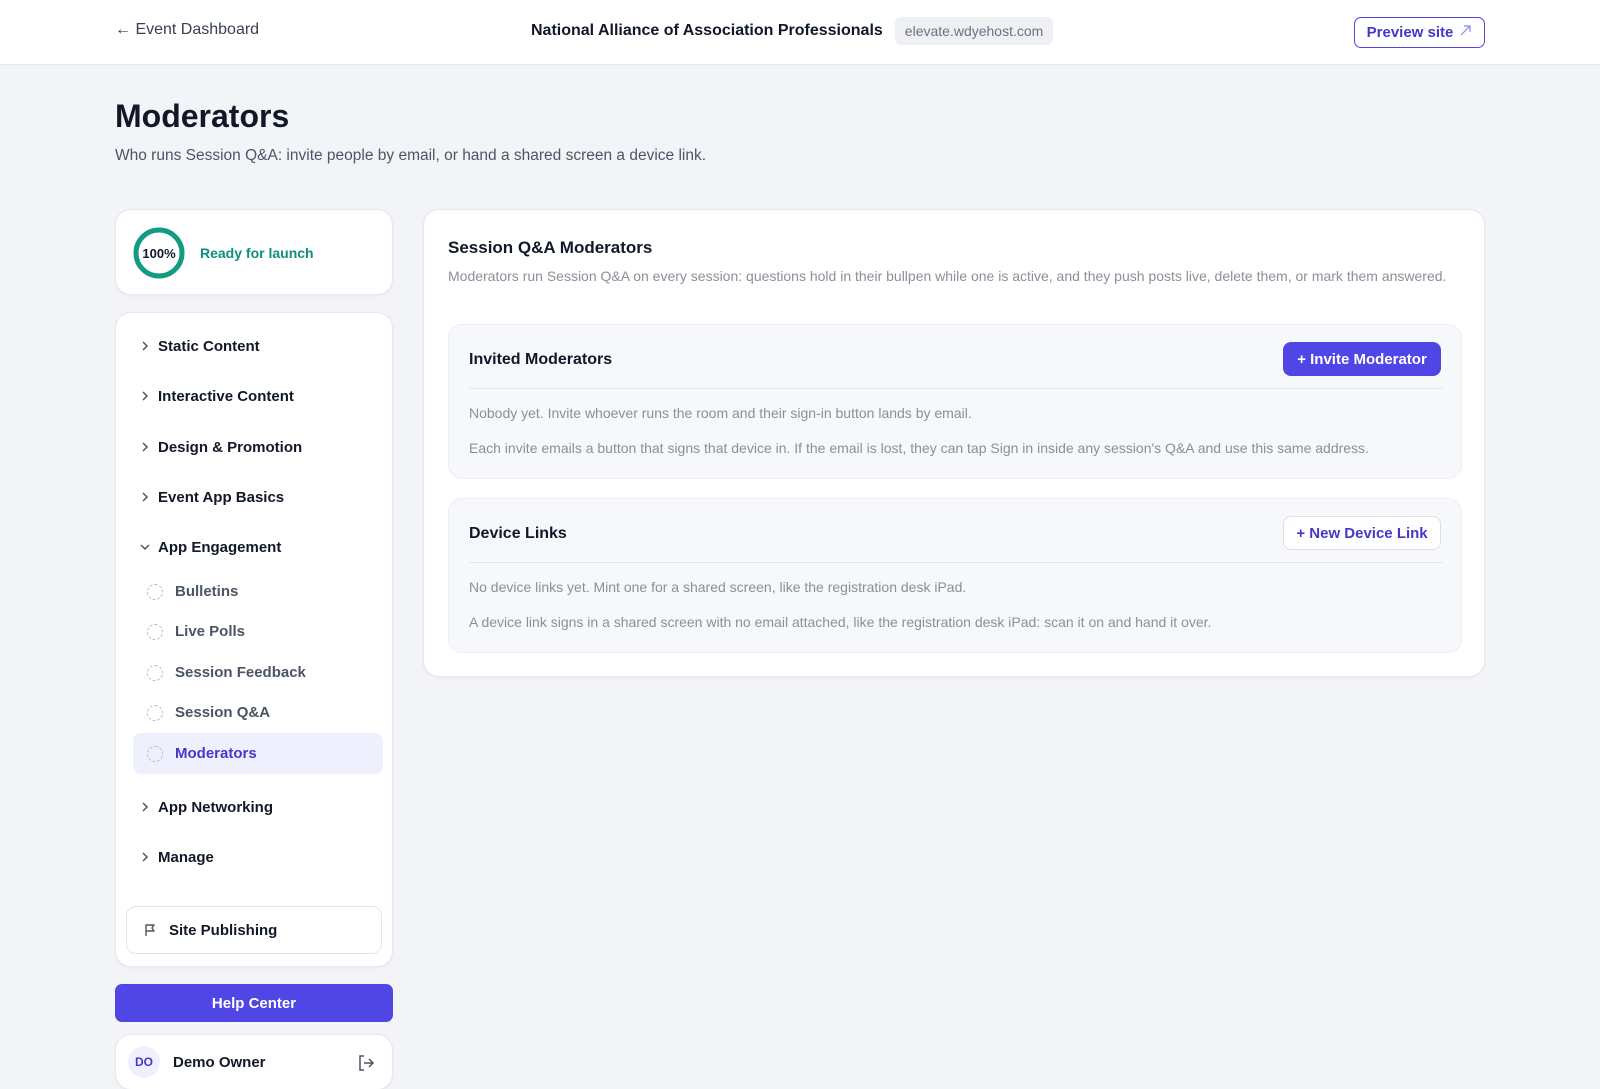  I want to click on sidebar-group-design-promotion: Design & Promotion, so click(255, 447).